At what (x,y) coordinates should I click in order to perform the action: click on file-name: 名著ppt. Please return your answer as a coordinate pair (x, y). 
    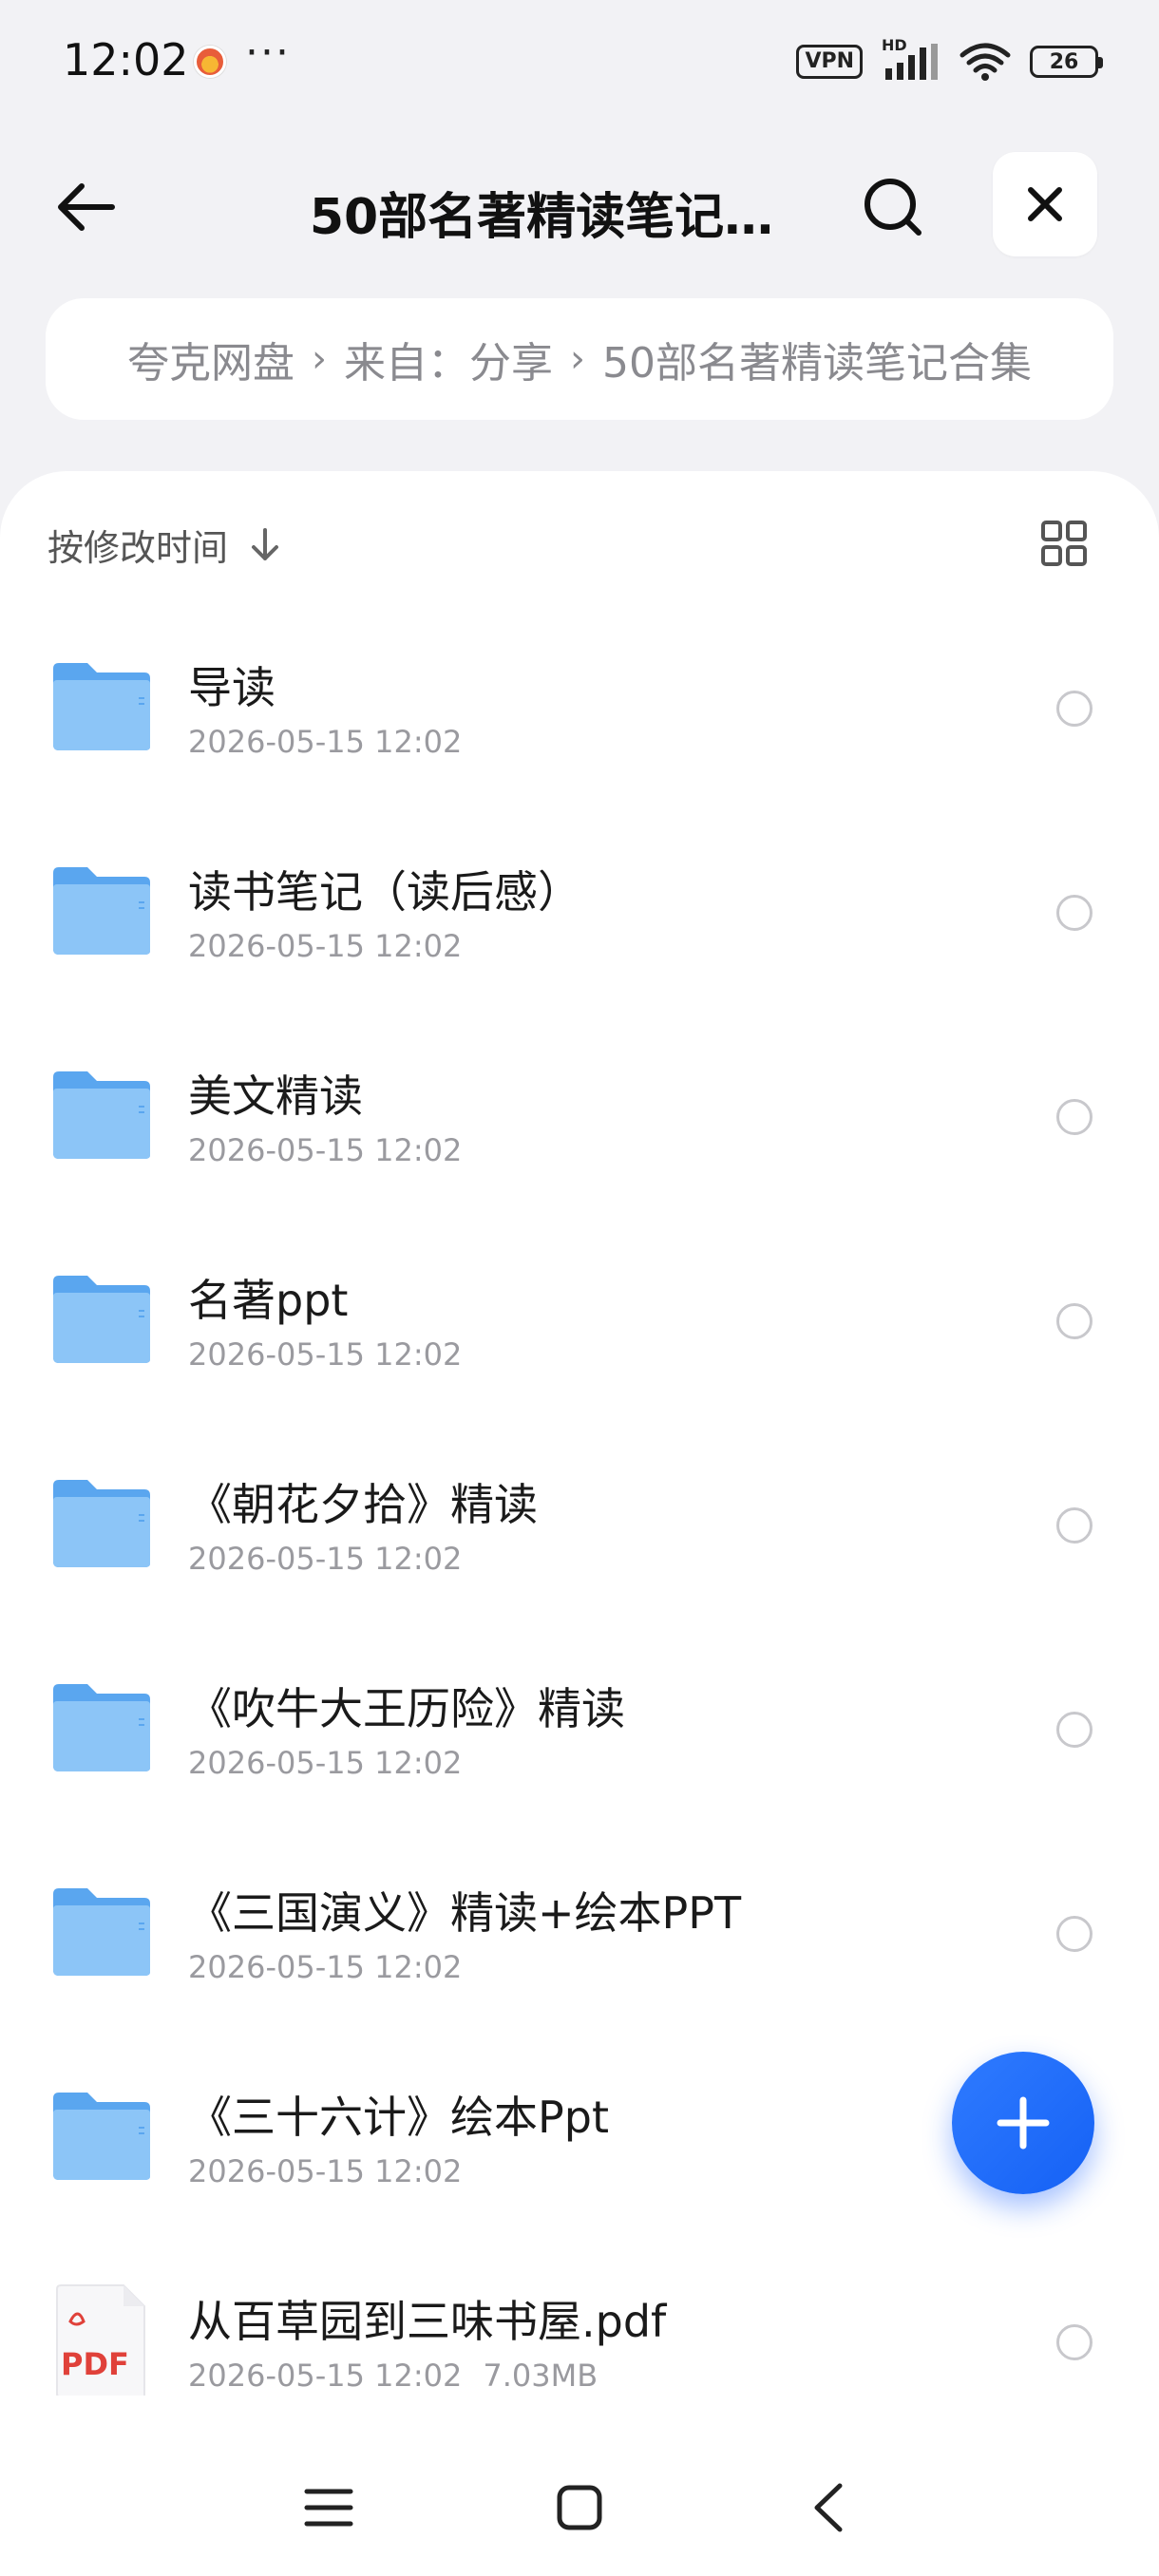
    Looking at the image, I should click on (268, 1300).